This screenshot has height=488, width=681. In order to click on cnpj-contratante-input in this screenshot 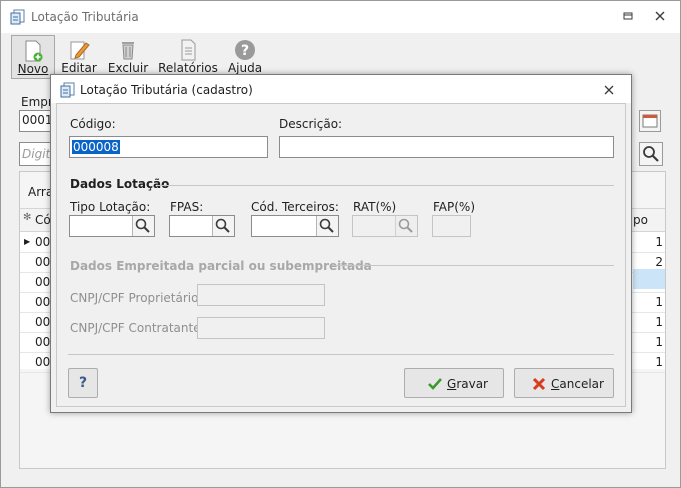, I will do `click(261, 328)`.